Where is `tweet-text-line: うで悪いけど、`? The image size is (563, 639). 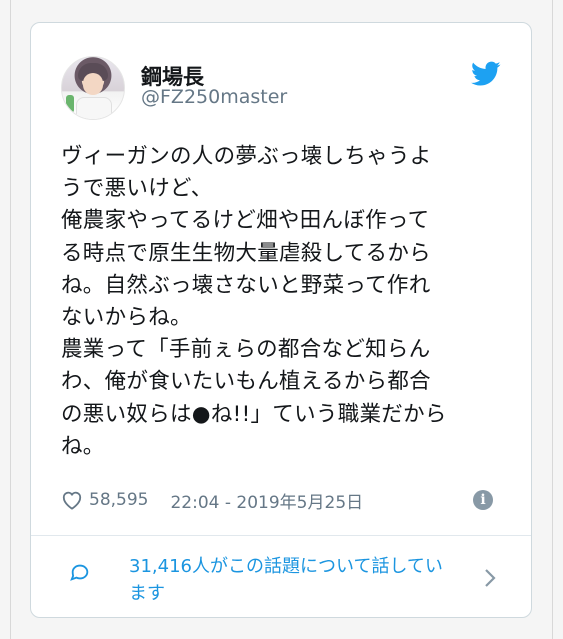
tweet-text-line: うで悪いけど、 is located at coordinates (137, 189).